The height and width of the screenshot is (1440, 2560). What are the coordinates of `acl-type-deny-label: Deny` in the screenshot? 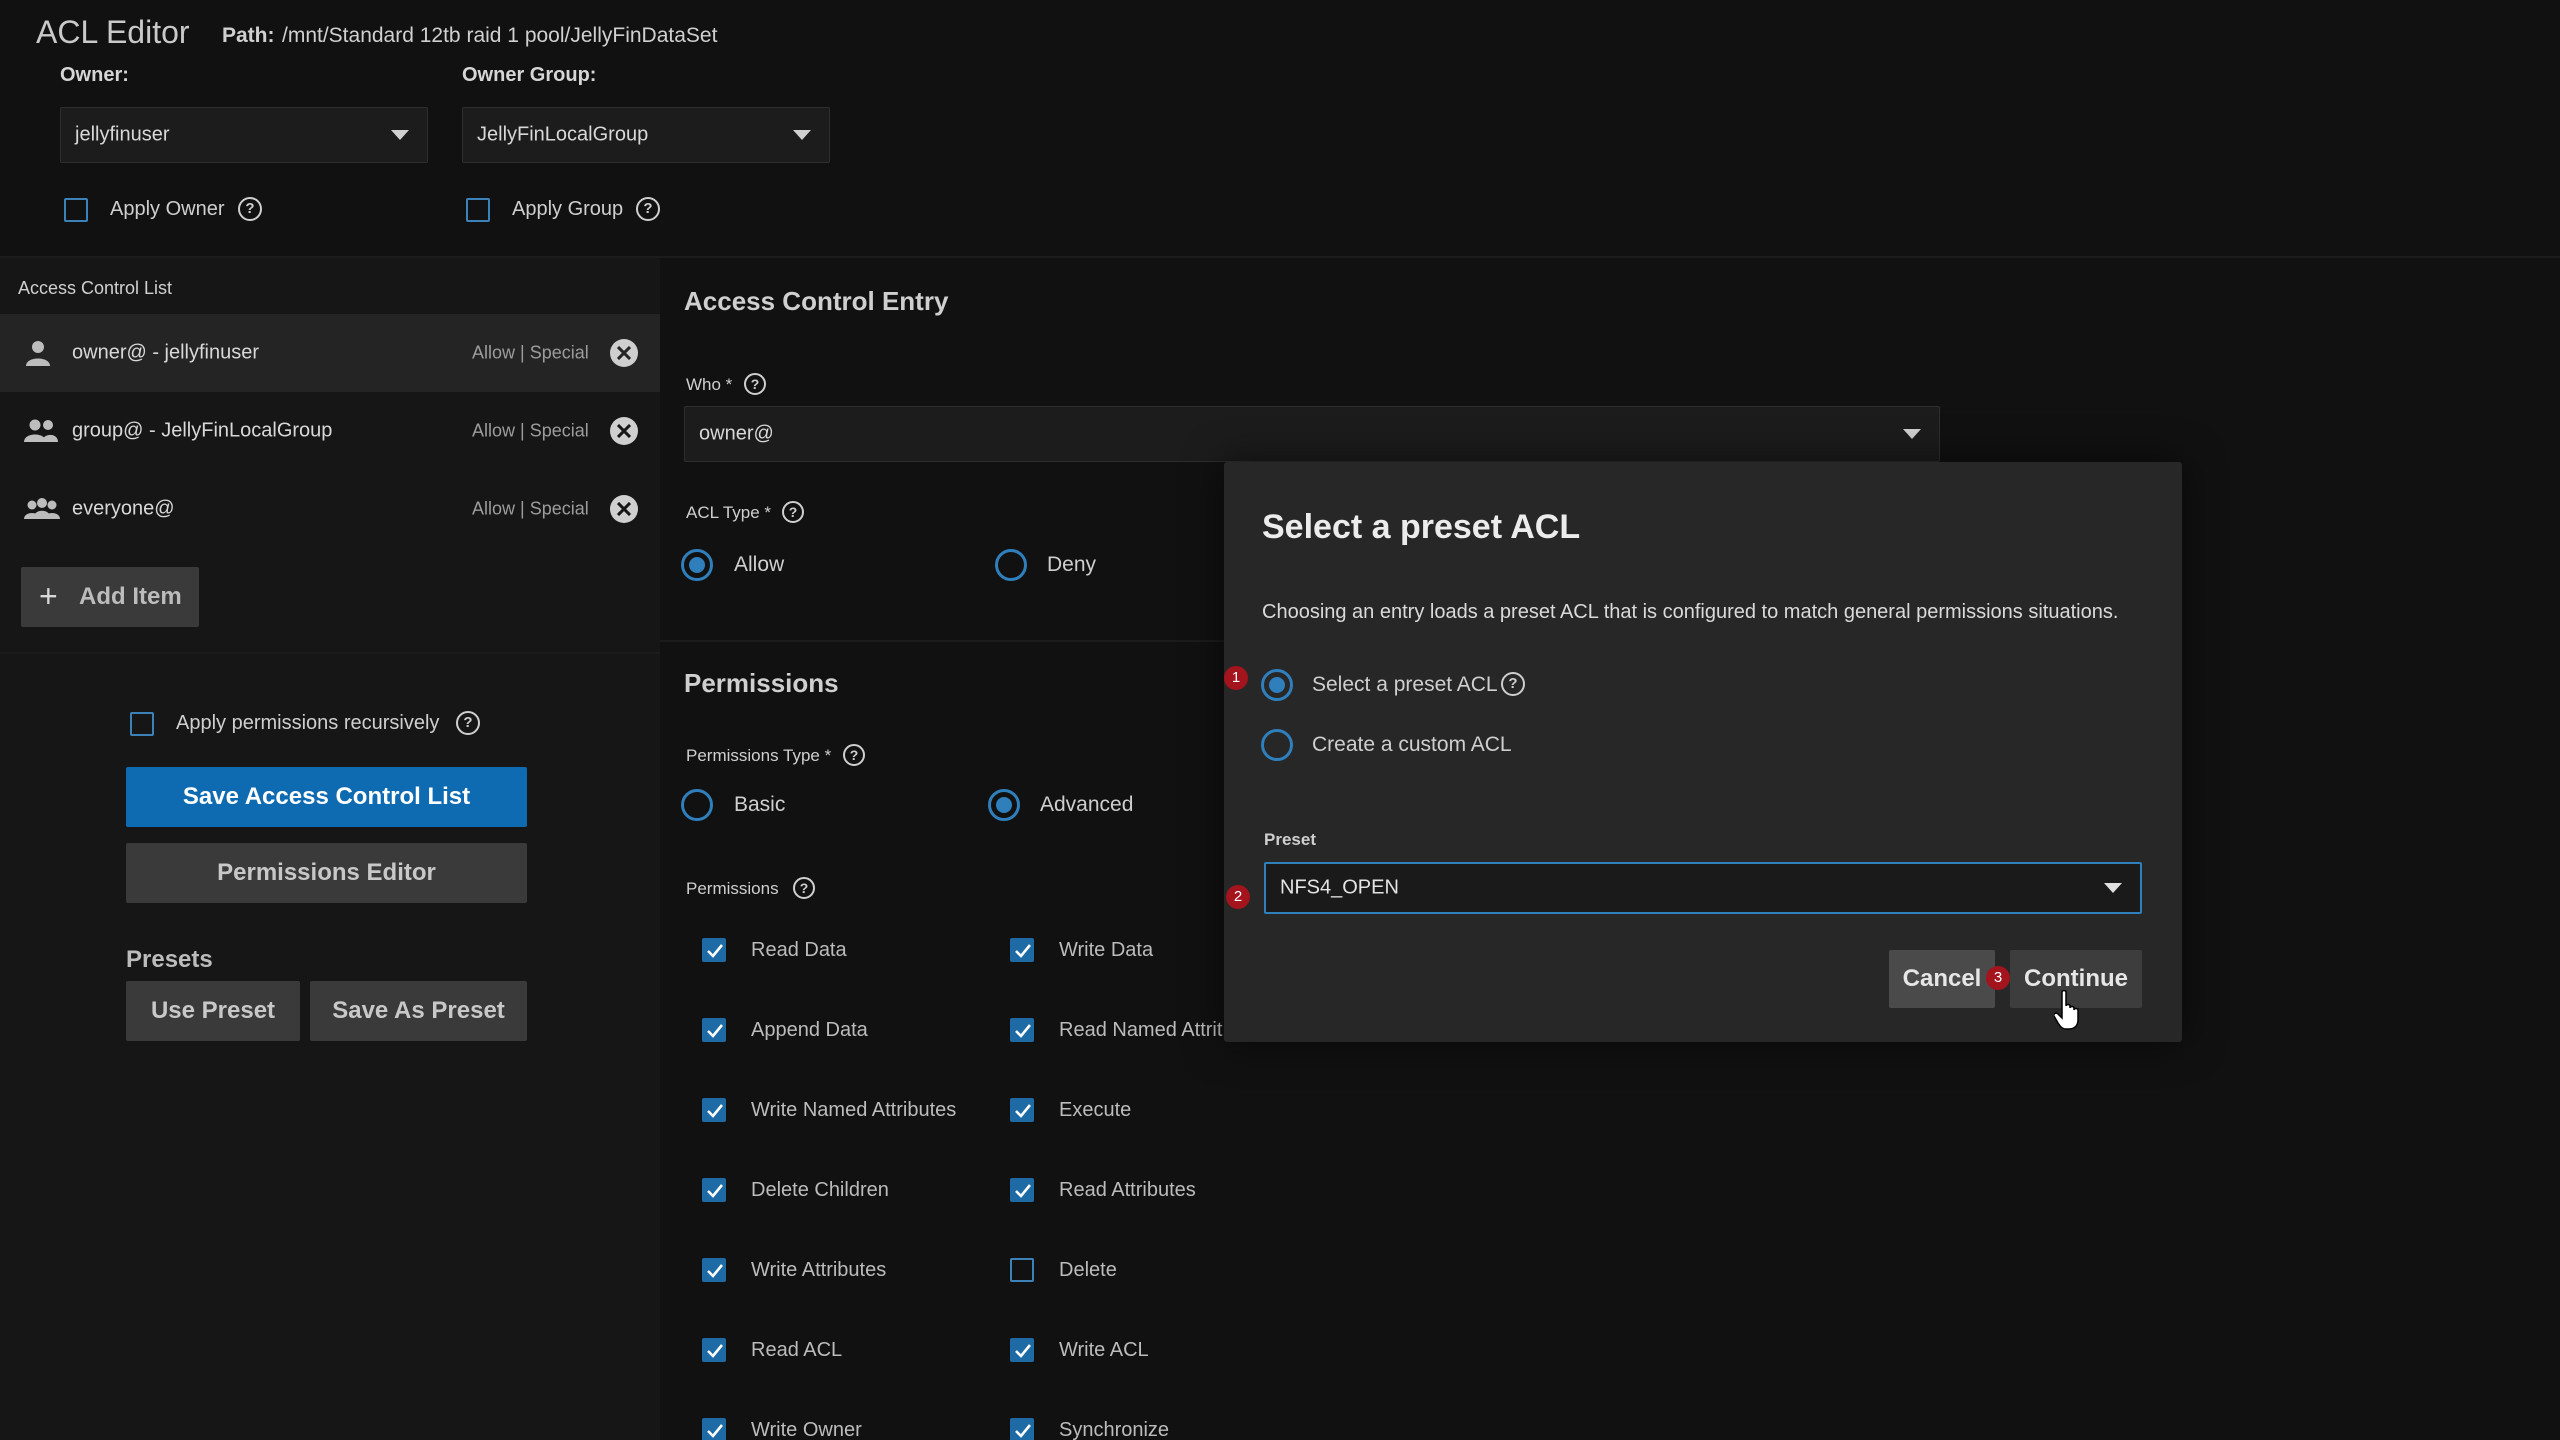 It's located at (1072, 564).